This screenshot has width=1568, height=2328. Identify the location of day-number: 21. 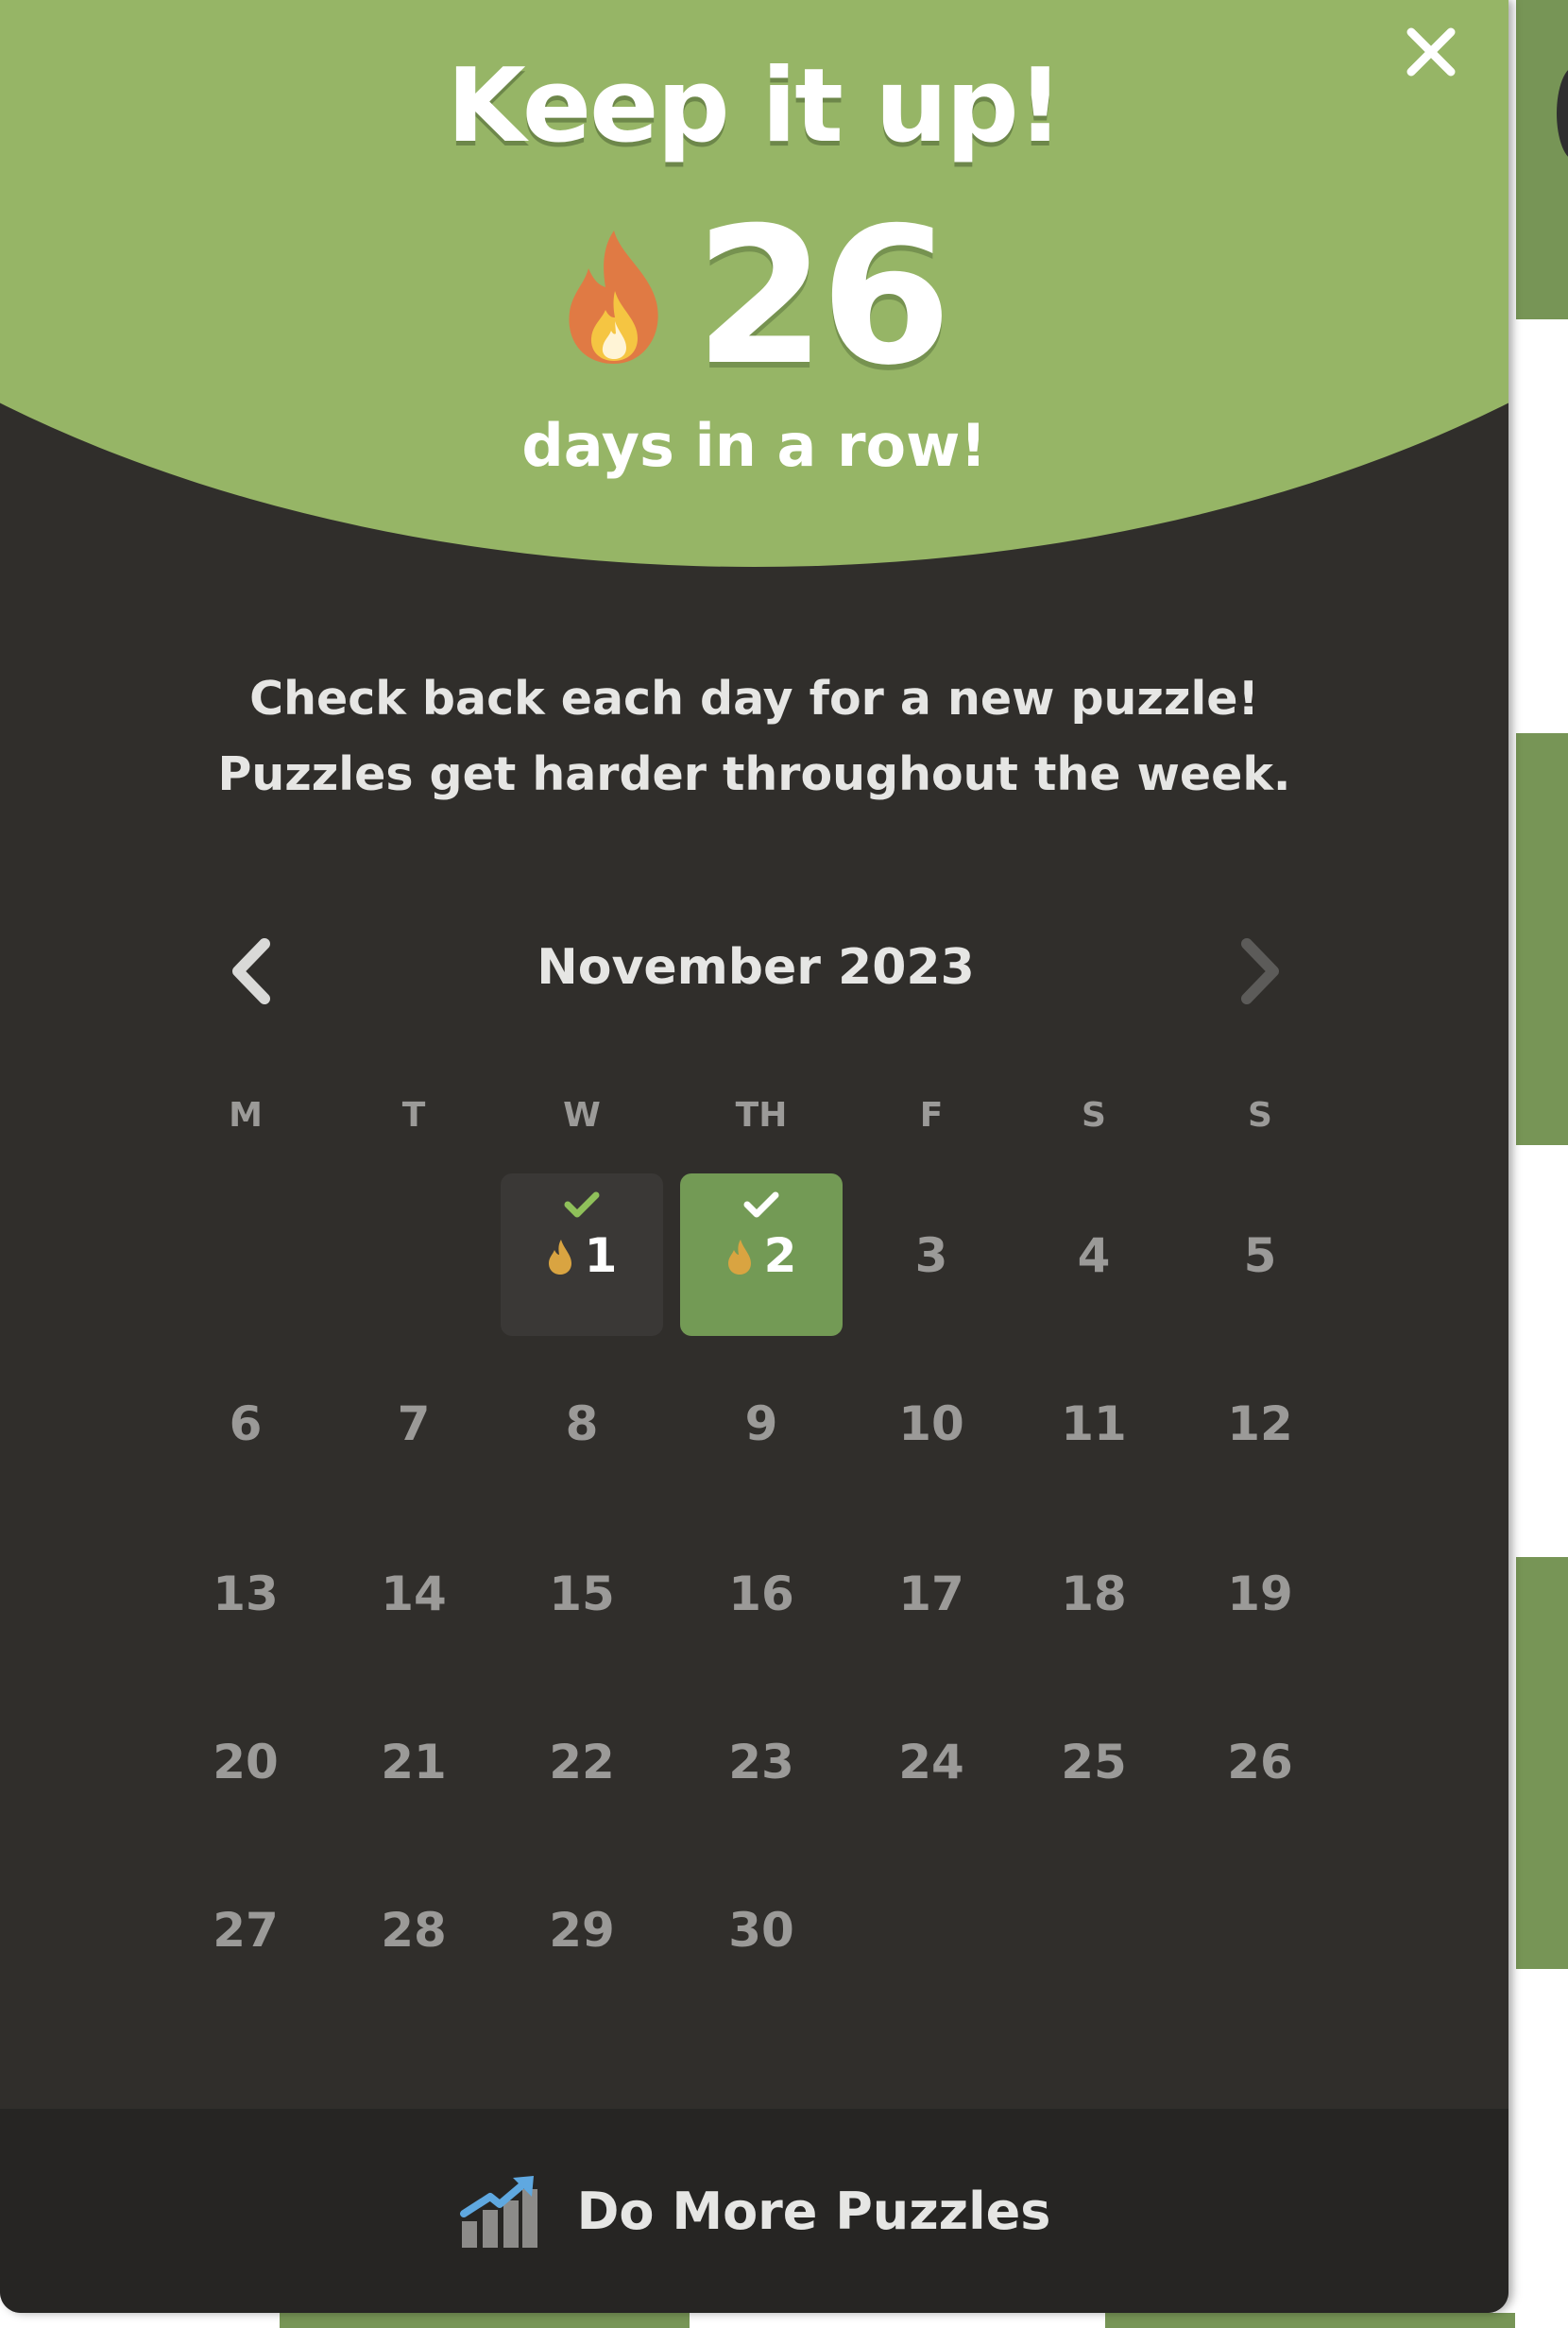
(414, 1762).